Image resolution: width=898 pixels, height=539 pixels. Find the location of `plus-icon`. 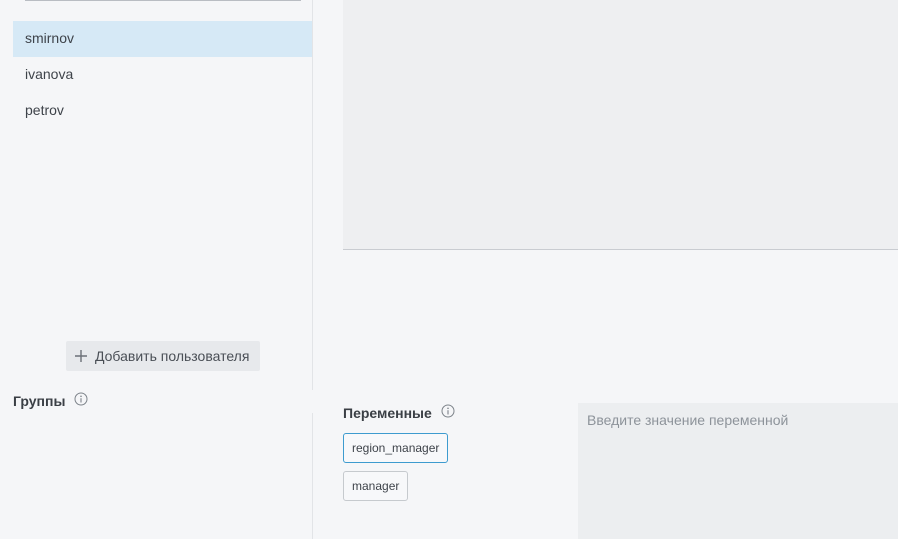

plus-icon is located at coordinates (81, 356).